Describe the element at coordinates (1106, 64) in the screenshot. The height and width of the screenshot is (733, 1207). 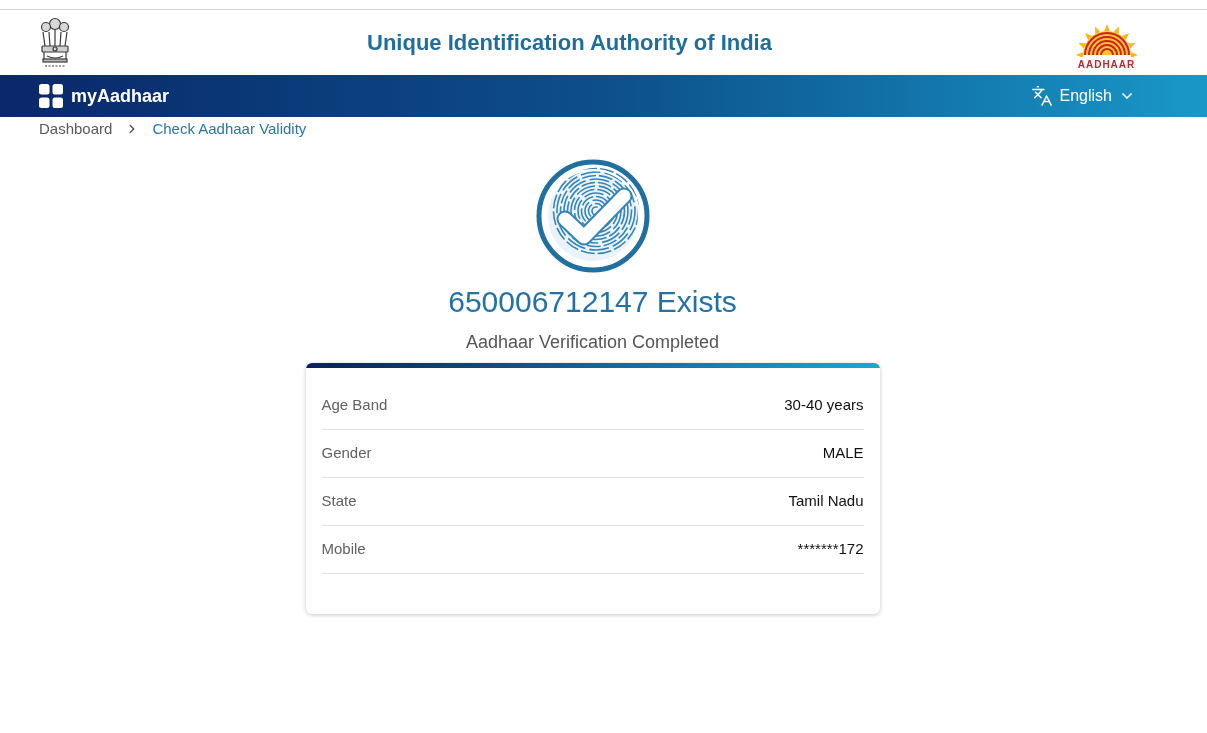
I see `logo-text: AADHAAR` at that location.